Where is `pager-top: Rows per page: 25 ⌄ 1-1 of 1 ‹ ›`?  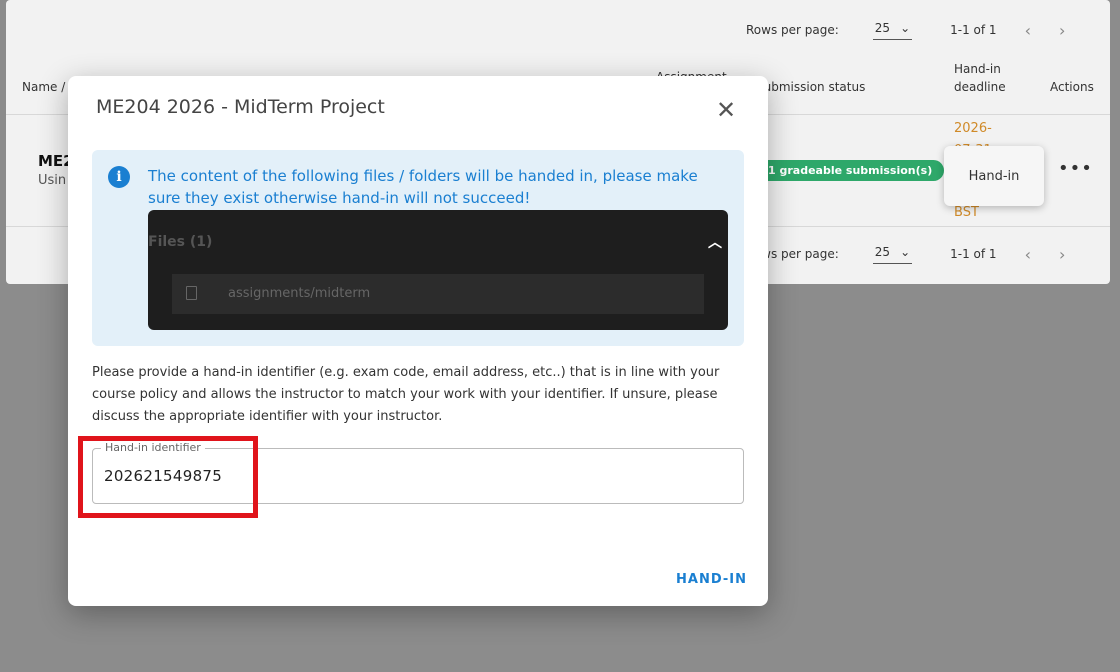
pager-top: Rows per page: 25 ⌄ 1-1 of 1 ‹ › is located at coordinates (905, 30).